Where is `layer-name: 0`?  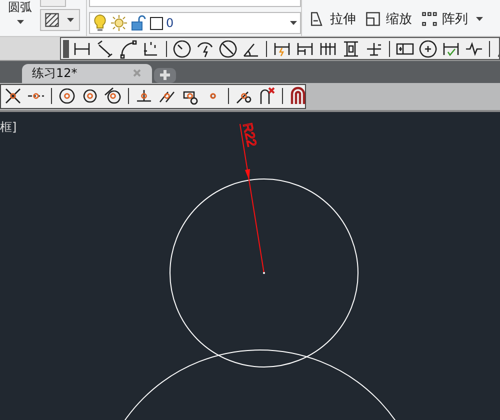 layer-name: 0 is located at coordinates (170, 23).